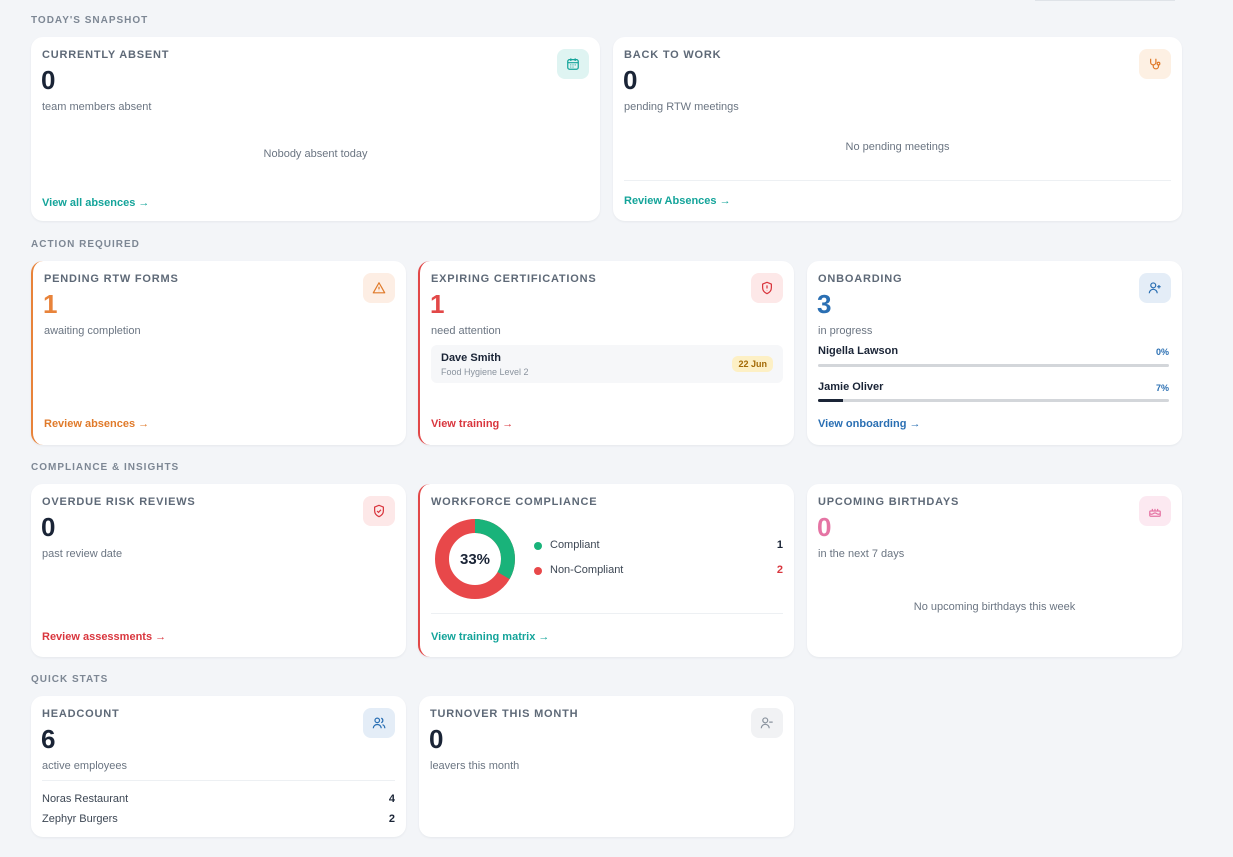 The image size is (1233, 857). Describe the element at coordinates (218, 820) in the screenshot. I see `location-row: Zephyr Burgers 2` at that location.